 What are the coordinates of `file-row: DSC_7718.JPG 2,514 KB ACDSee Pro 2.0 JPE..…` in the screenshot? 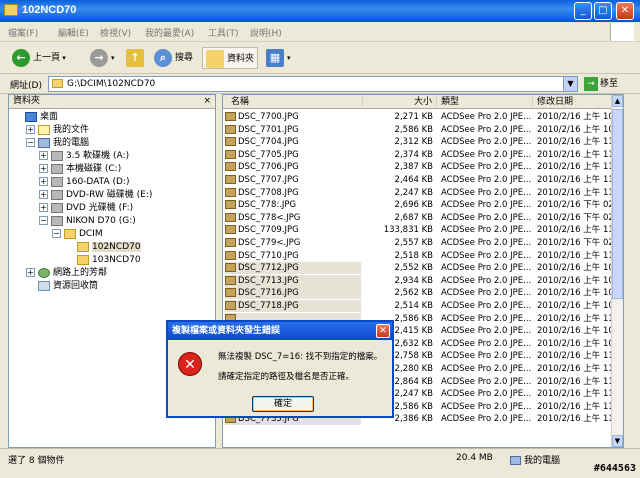 It's located at (418, 306).